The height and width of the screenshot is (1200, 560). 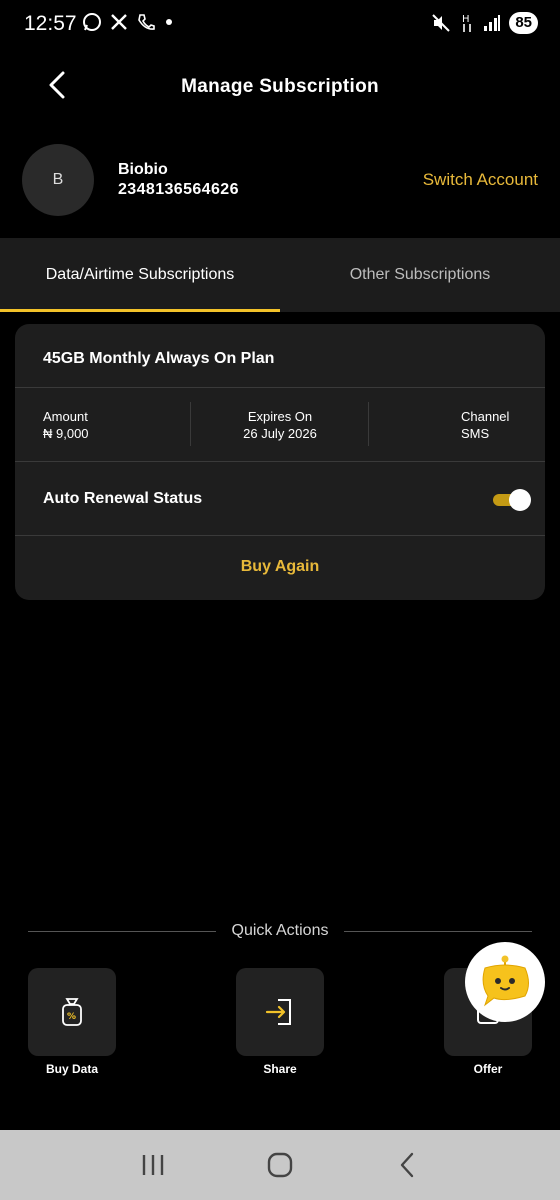 I want to click on expires-value: 26 July 2026, so click(x=280, y=433).